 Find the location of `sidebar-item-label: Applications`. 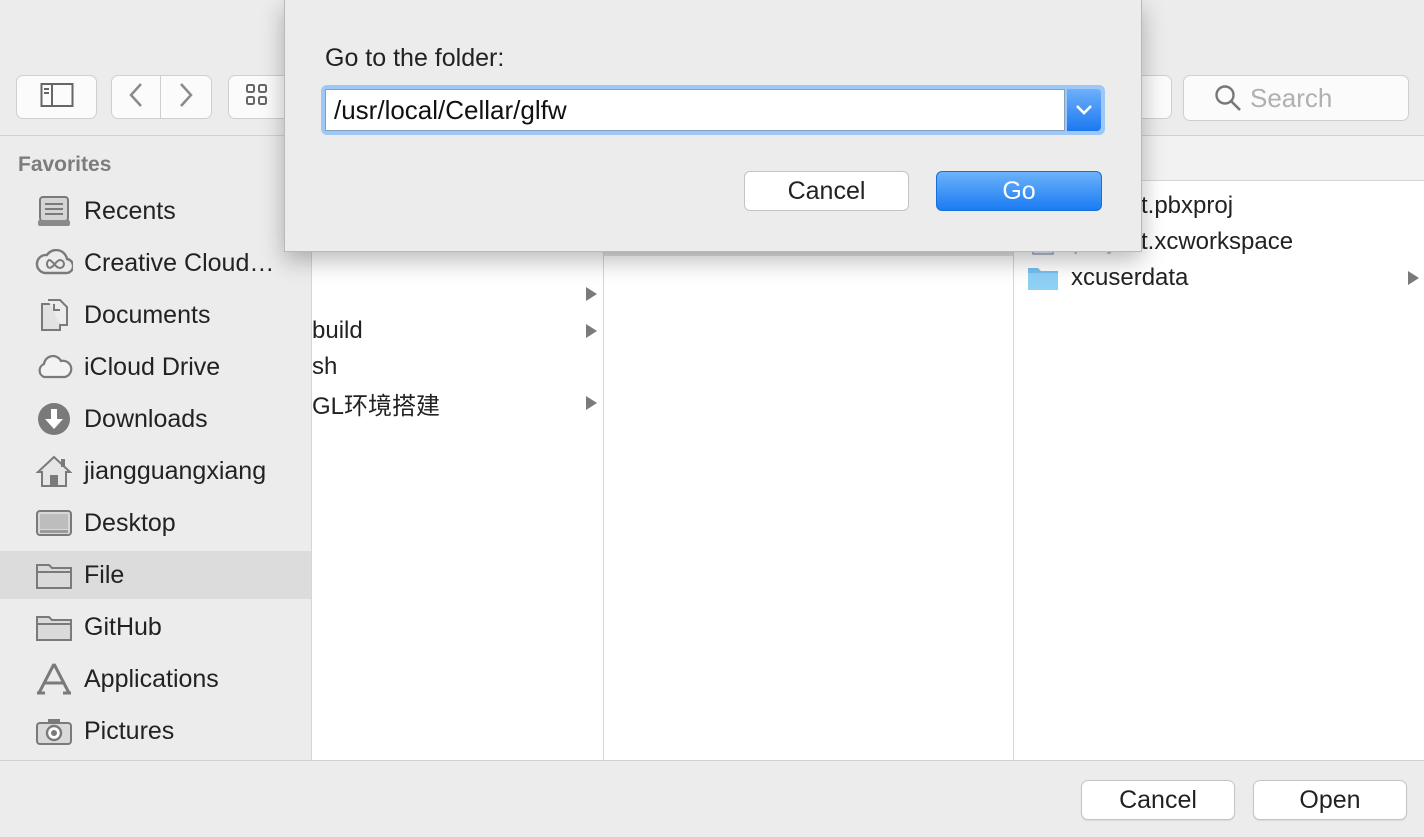

sidebar-item-label: Applications is located at coordinates (151, 678).